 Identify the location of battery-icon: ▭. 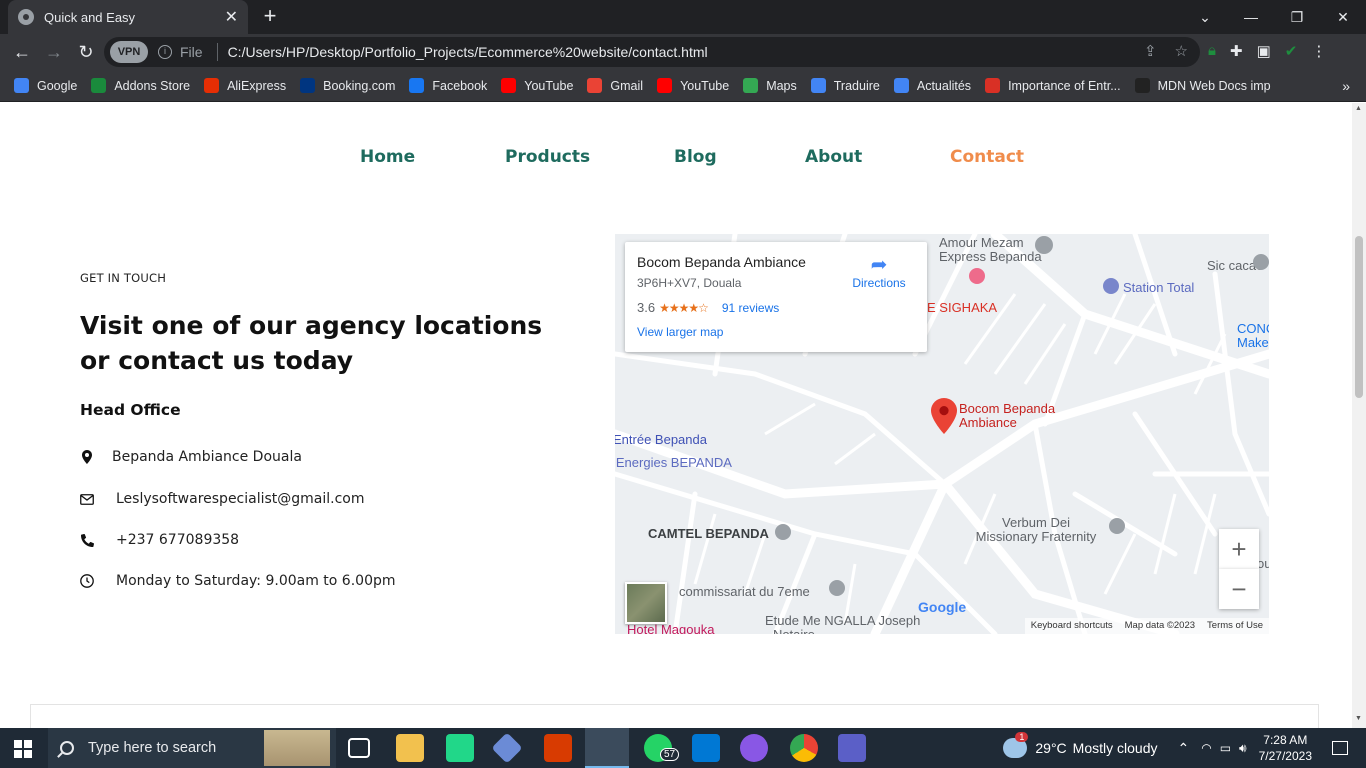
(1225, 748).